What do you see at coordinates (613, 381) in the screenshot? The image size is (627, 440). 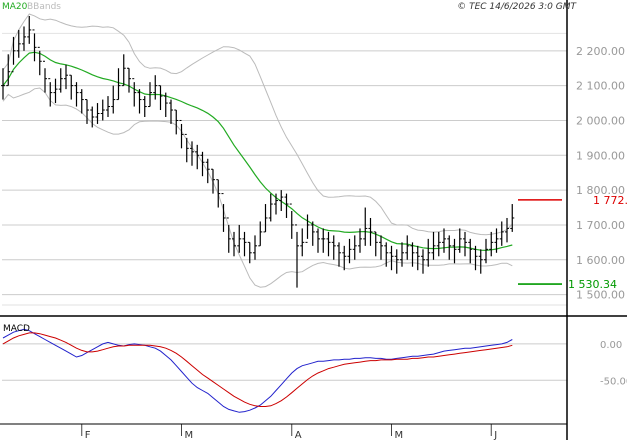 I see `macd-tick-label: -50.00` at bounding box center [613, 381].